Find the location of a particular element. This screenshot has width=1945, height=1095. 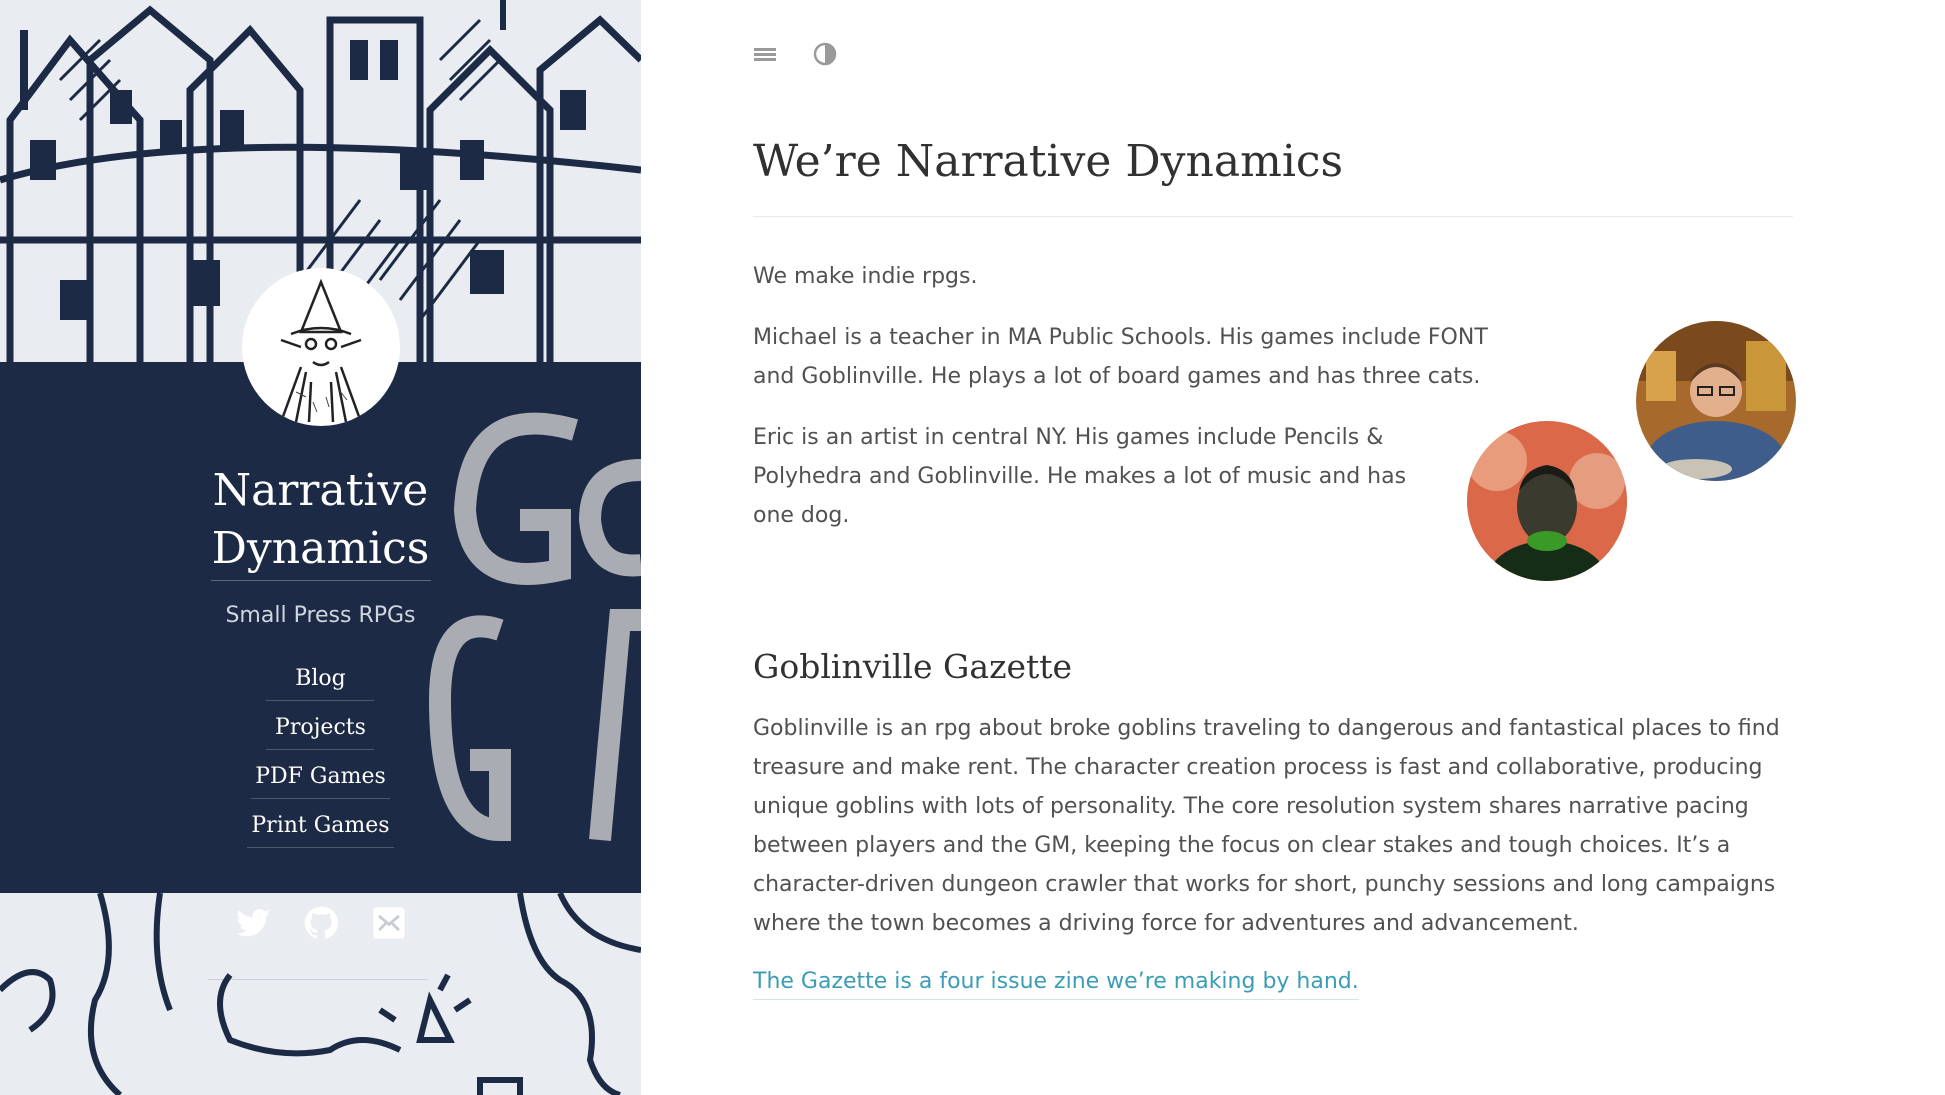

social-divider is located at coordinates (318, 979).